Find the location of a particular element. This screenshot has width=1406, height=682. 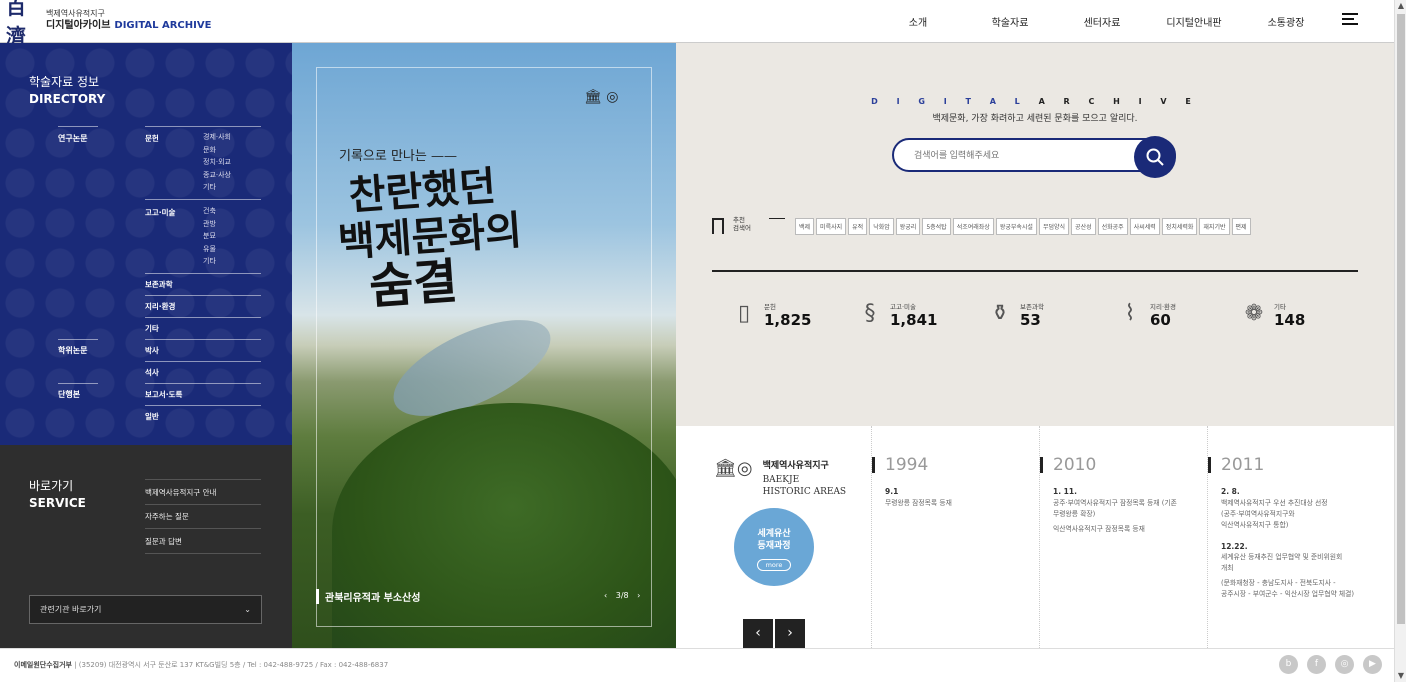

service-link-qna: 질문과 답변 is located at coordinates (203, 541).